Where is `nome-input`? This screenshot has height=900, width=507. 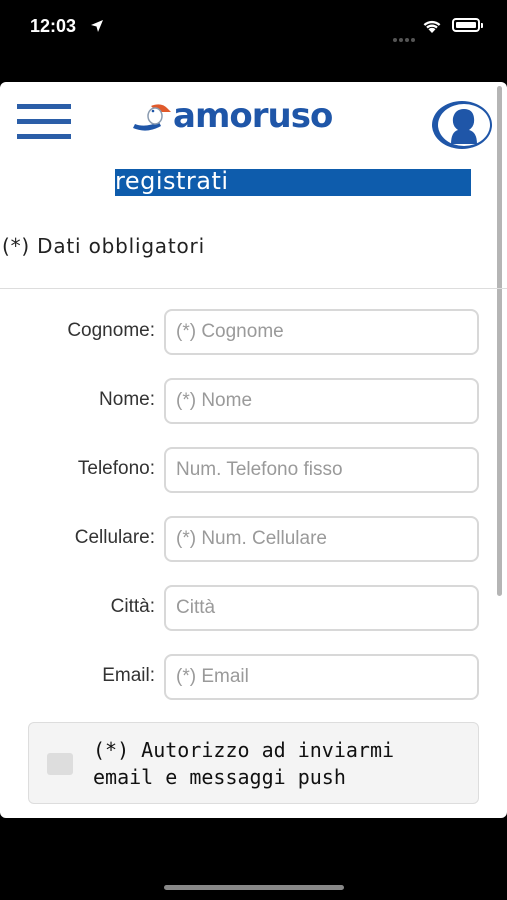 nome-input is located at coordinates (321, 401).